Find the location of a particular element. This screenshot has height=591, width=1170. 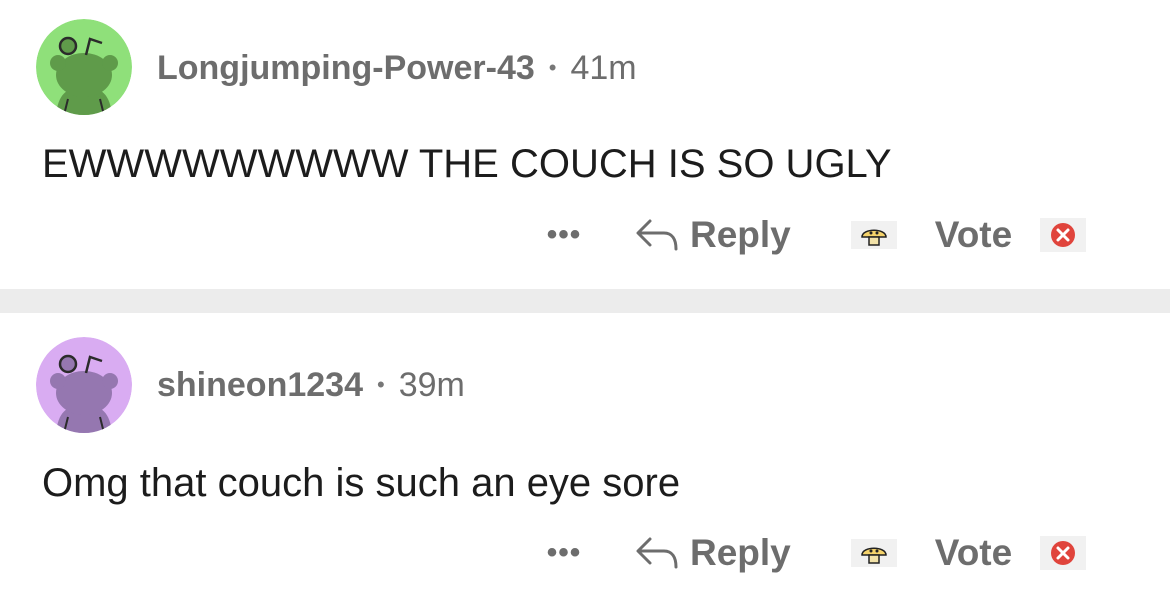

timestamp: 39m is located at coordinates (432, 385).